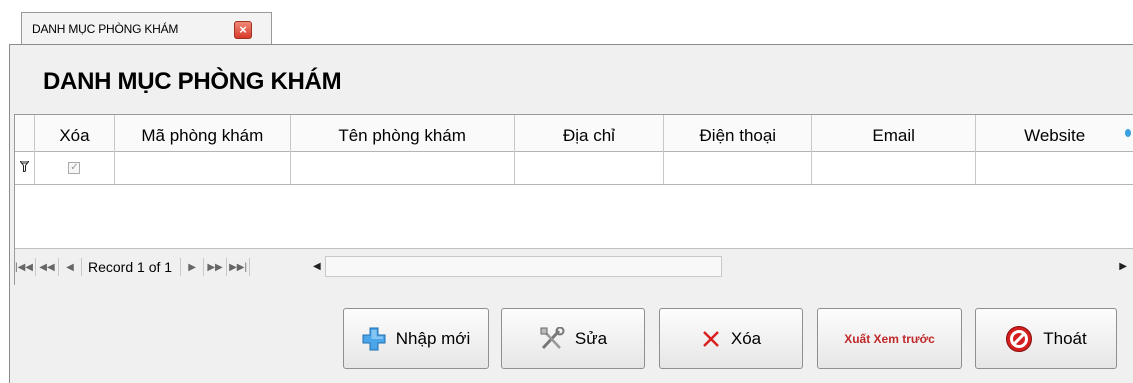 This screenshot has height=383, width=1133. I want to click on filter-cell-website, so click(1054, 167).